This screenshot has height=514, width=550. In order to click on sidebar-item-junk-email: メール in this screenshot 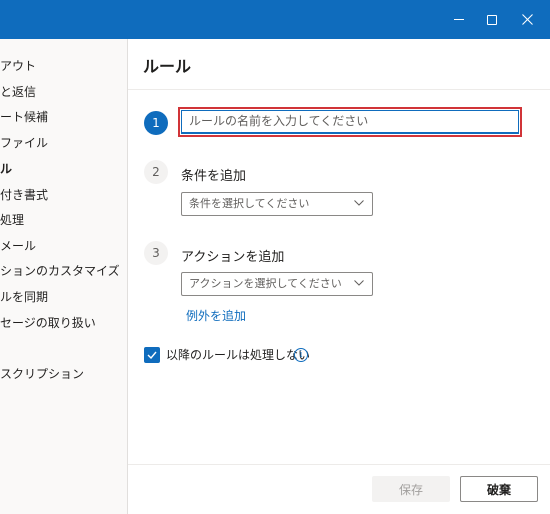, I will do `click(18, 246)`.